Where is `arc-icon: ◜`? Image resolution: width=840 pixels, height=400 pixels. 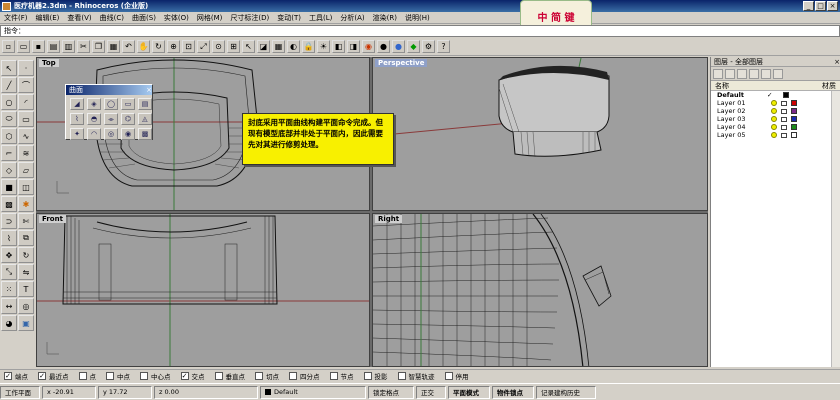
arc-icon: ◜ is located at coordinates (26, 102).